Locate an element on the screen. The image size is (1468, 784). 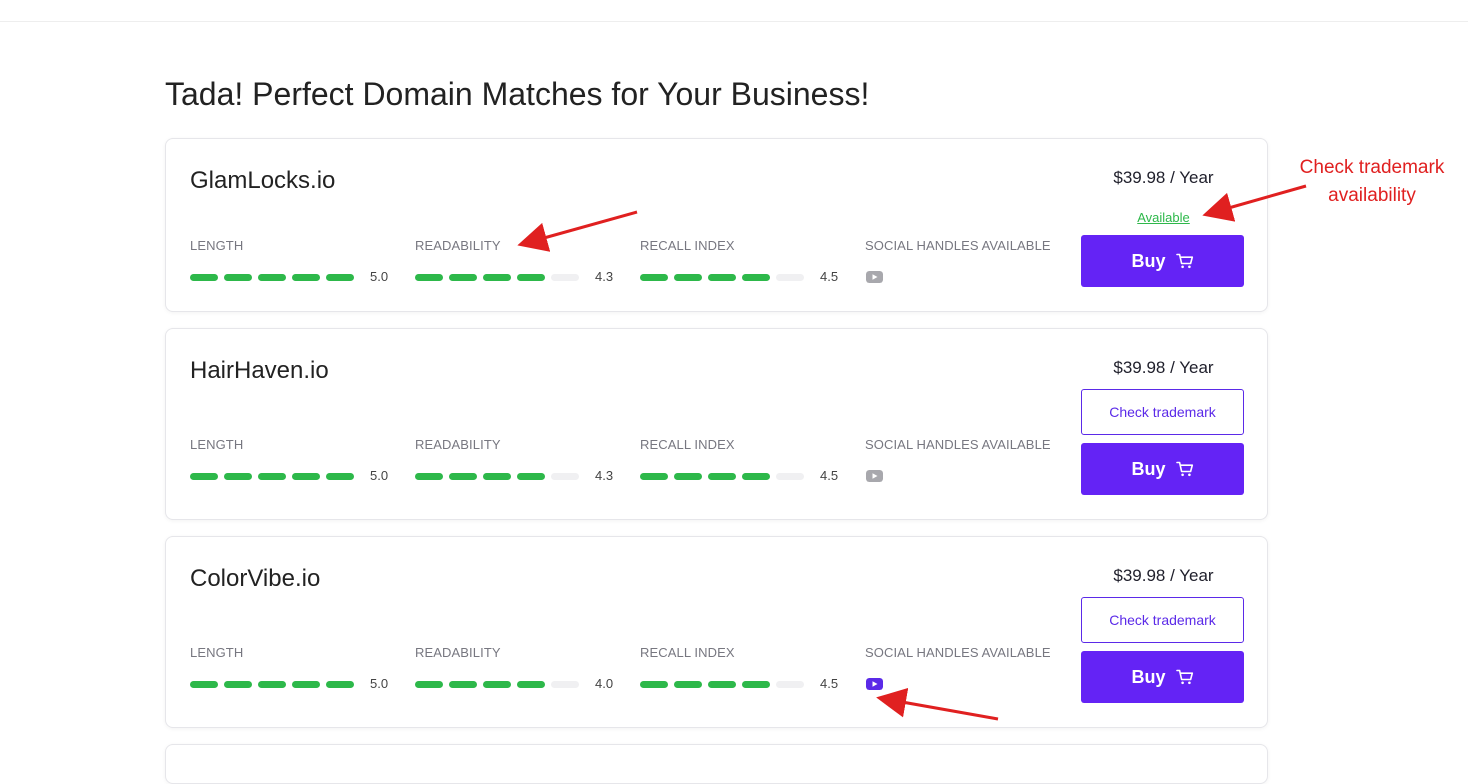
price: $39.98 / Year is located at coordinates (1163, 177).